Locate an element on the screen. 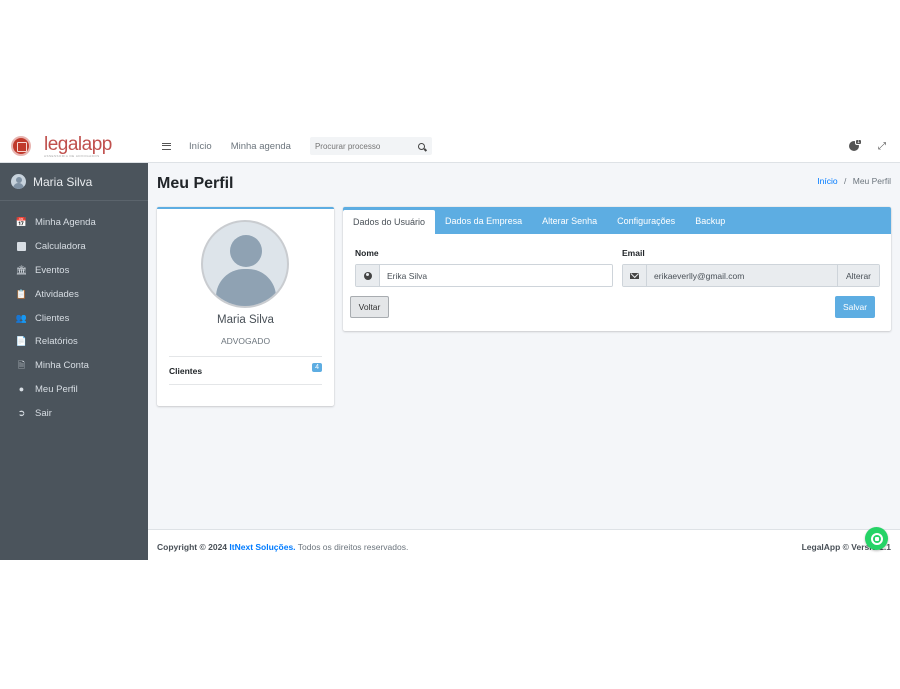 This screenshot has height=689, width=900. profile-clients-count: 4 is located at coordinates (317, 367).